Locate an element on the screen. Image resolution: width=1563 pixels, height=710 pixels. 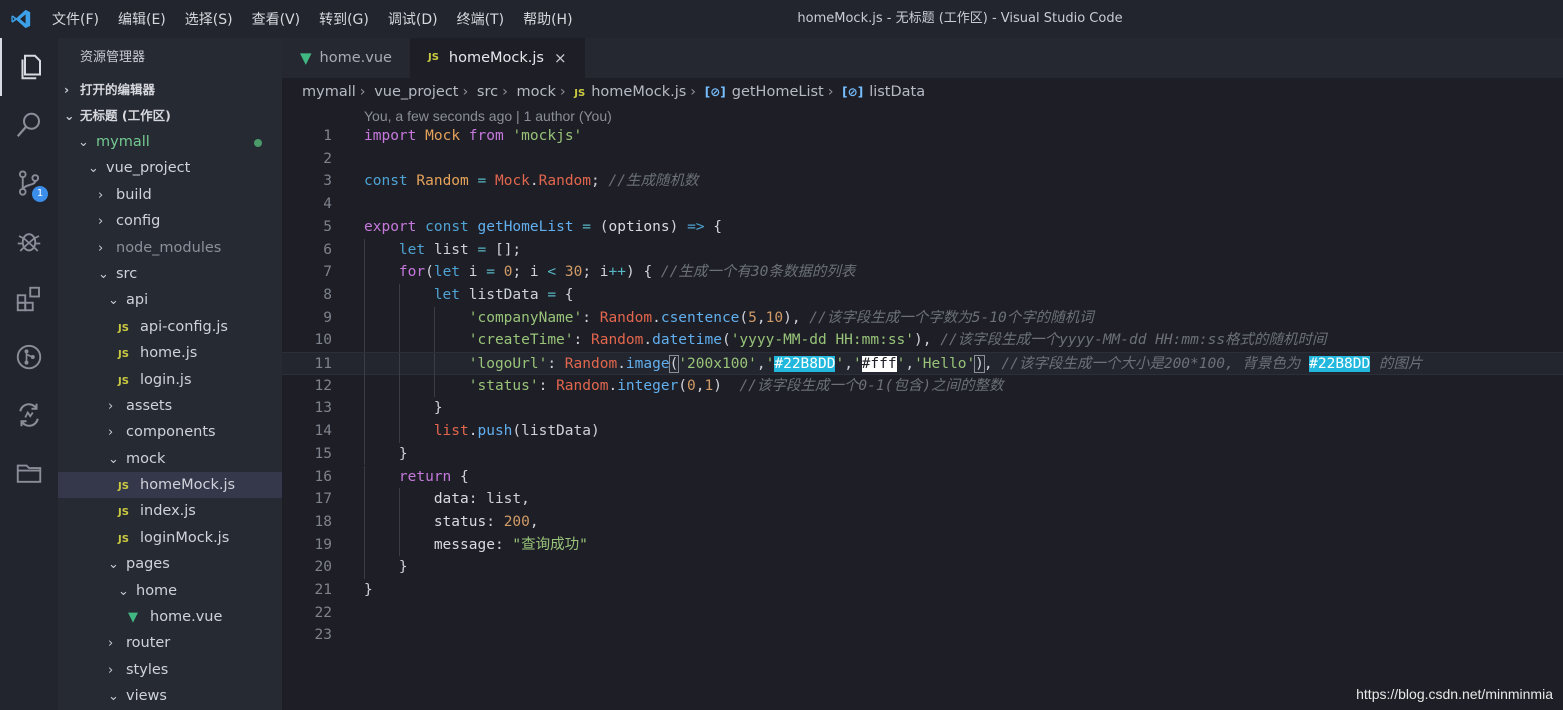
code-token: ( is located at coordinates (429, 272).